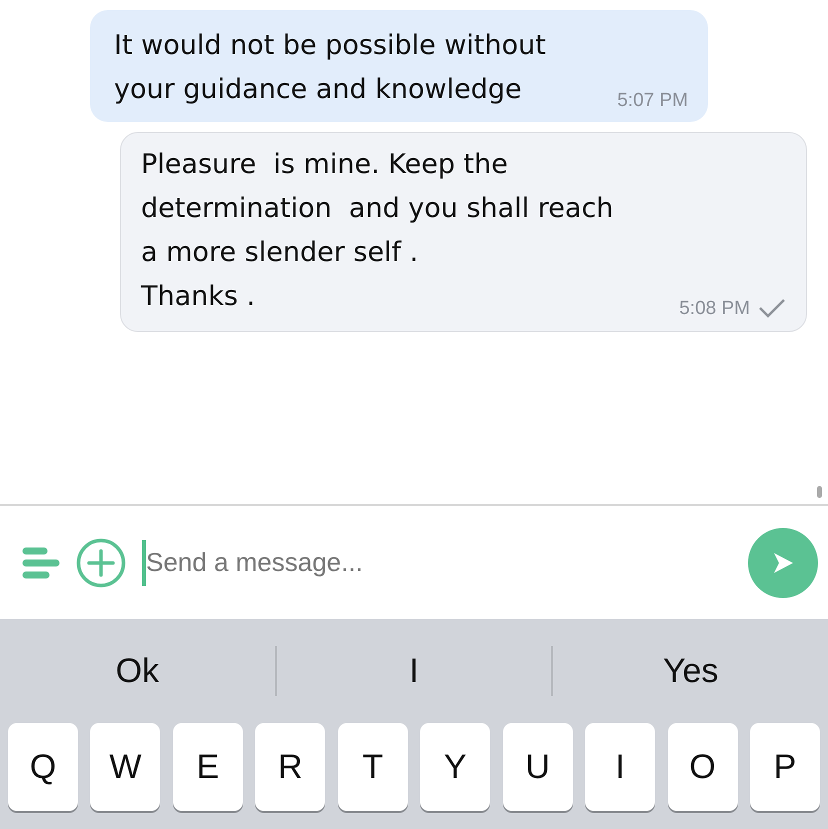 Image resolution: width=828 pixels, height=829 pixels. What do you see at coordinates (207, 767) in the screenshot?
I see `keyboard-key: E` at bounding box center [207, 767].